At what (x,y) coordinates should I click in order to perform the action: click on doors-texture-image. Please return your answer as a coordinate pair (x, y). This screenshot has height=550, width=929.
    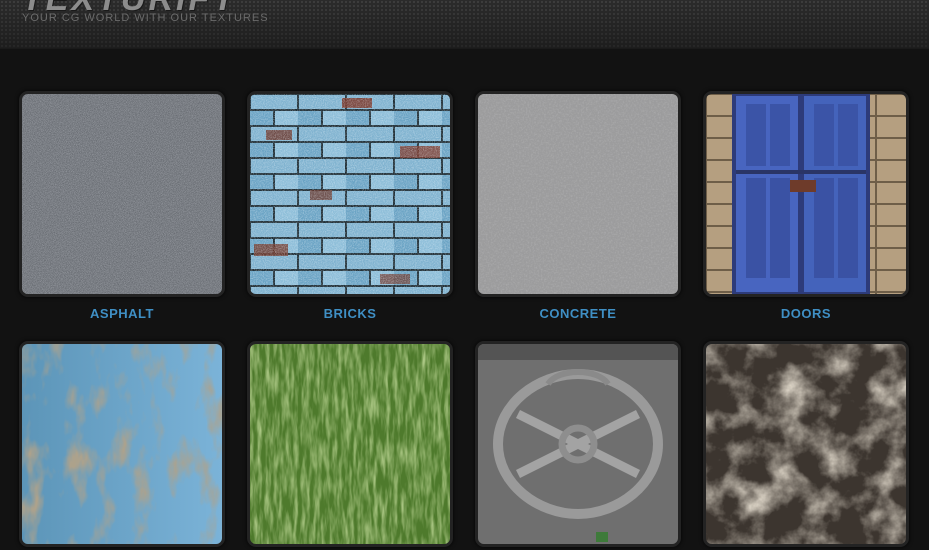
    Looking at the image, I should click on (806, 194).